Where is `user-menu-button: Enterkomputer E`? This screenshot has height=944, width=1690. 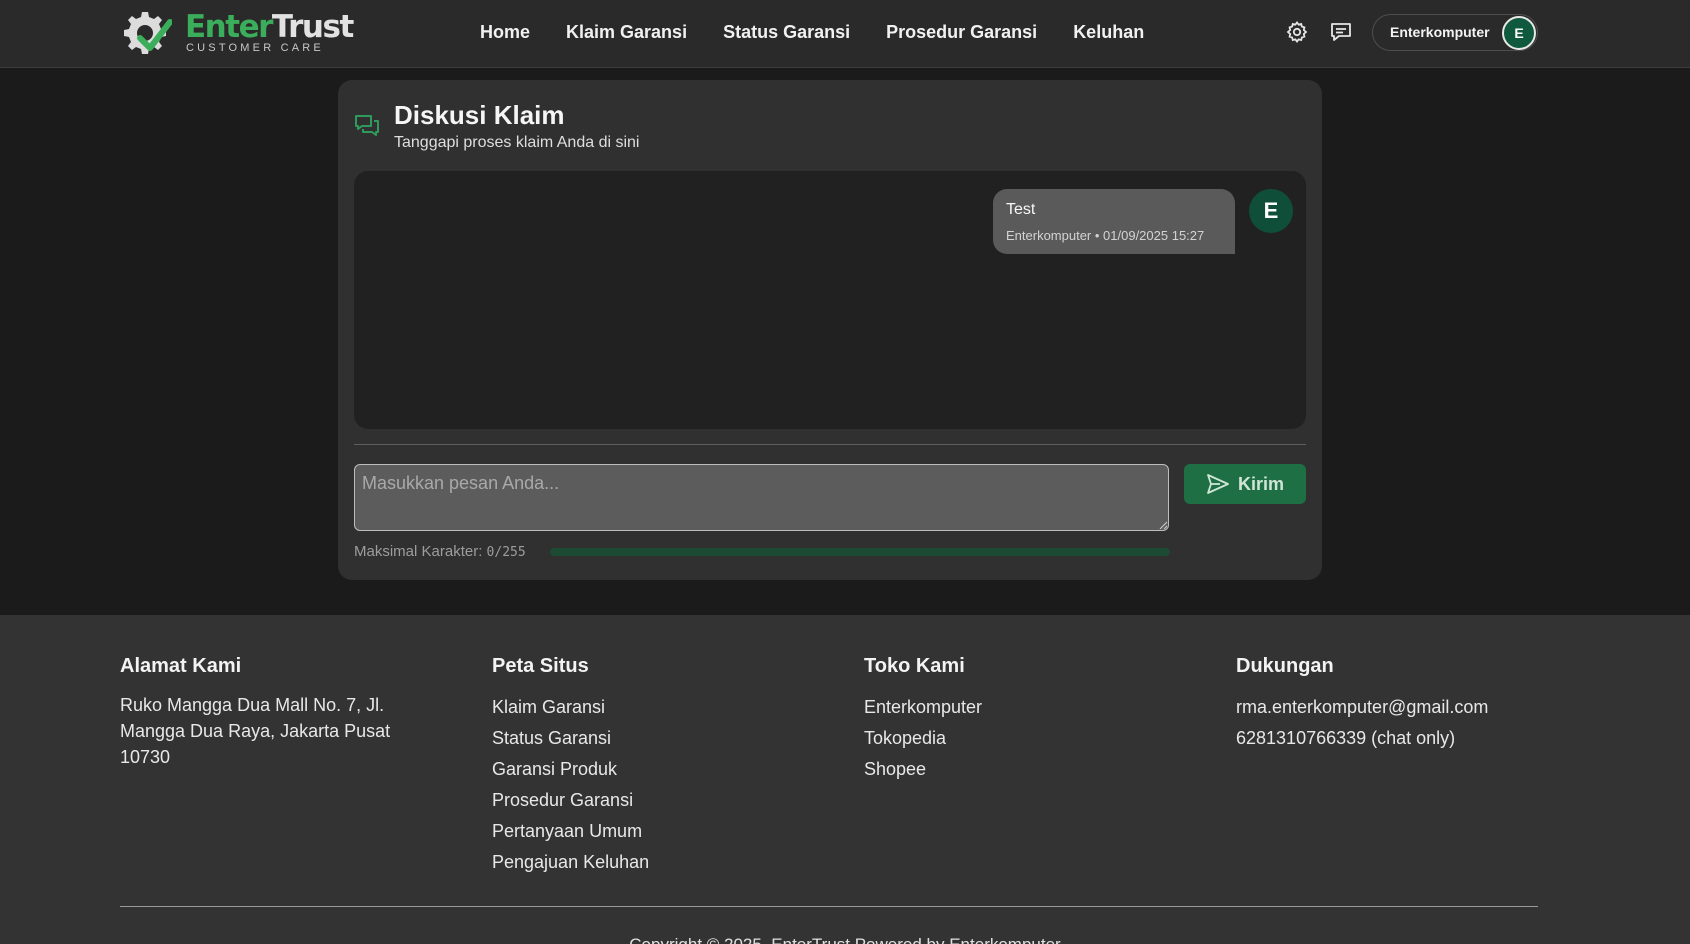 user-menu-button: Enterkomputer E is located at coordinates (1455, 32).